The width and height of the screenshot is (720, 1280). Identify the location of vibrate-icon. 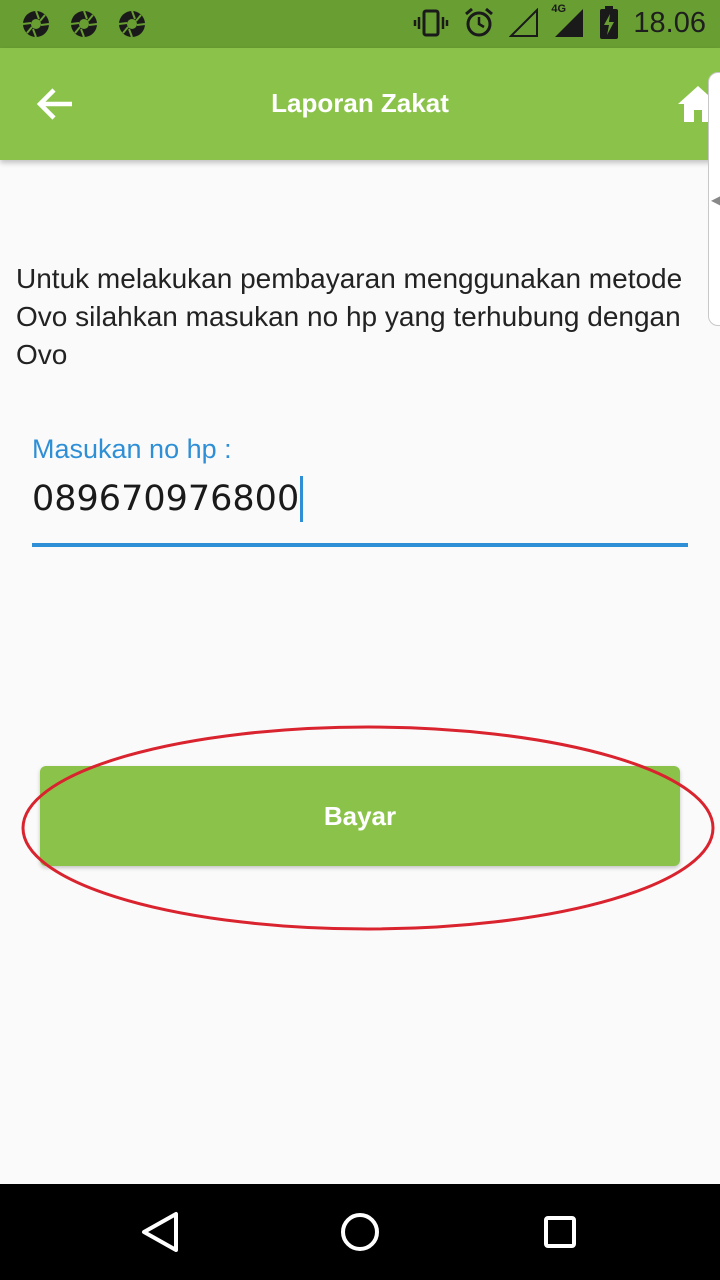
(431, 23).